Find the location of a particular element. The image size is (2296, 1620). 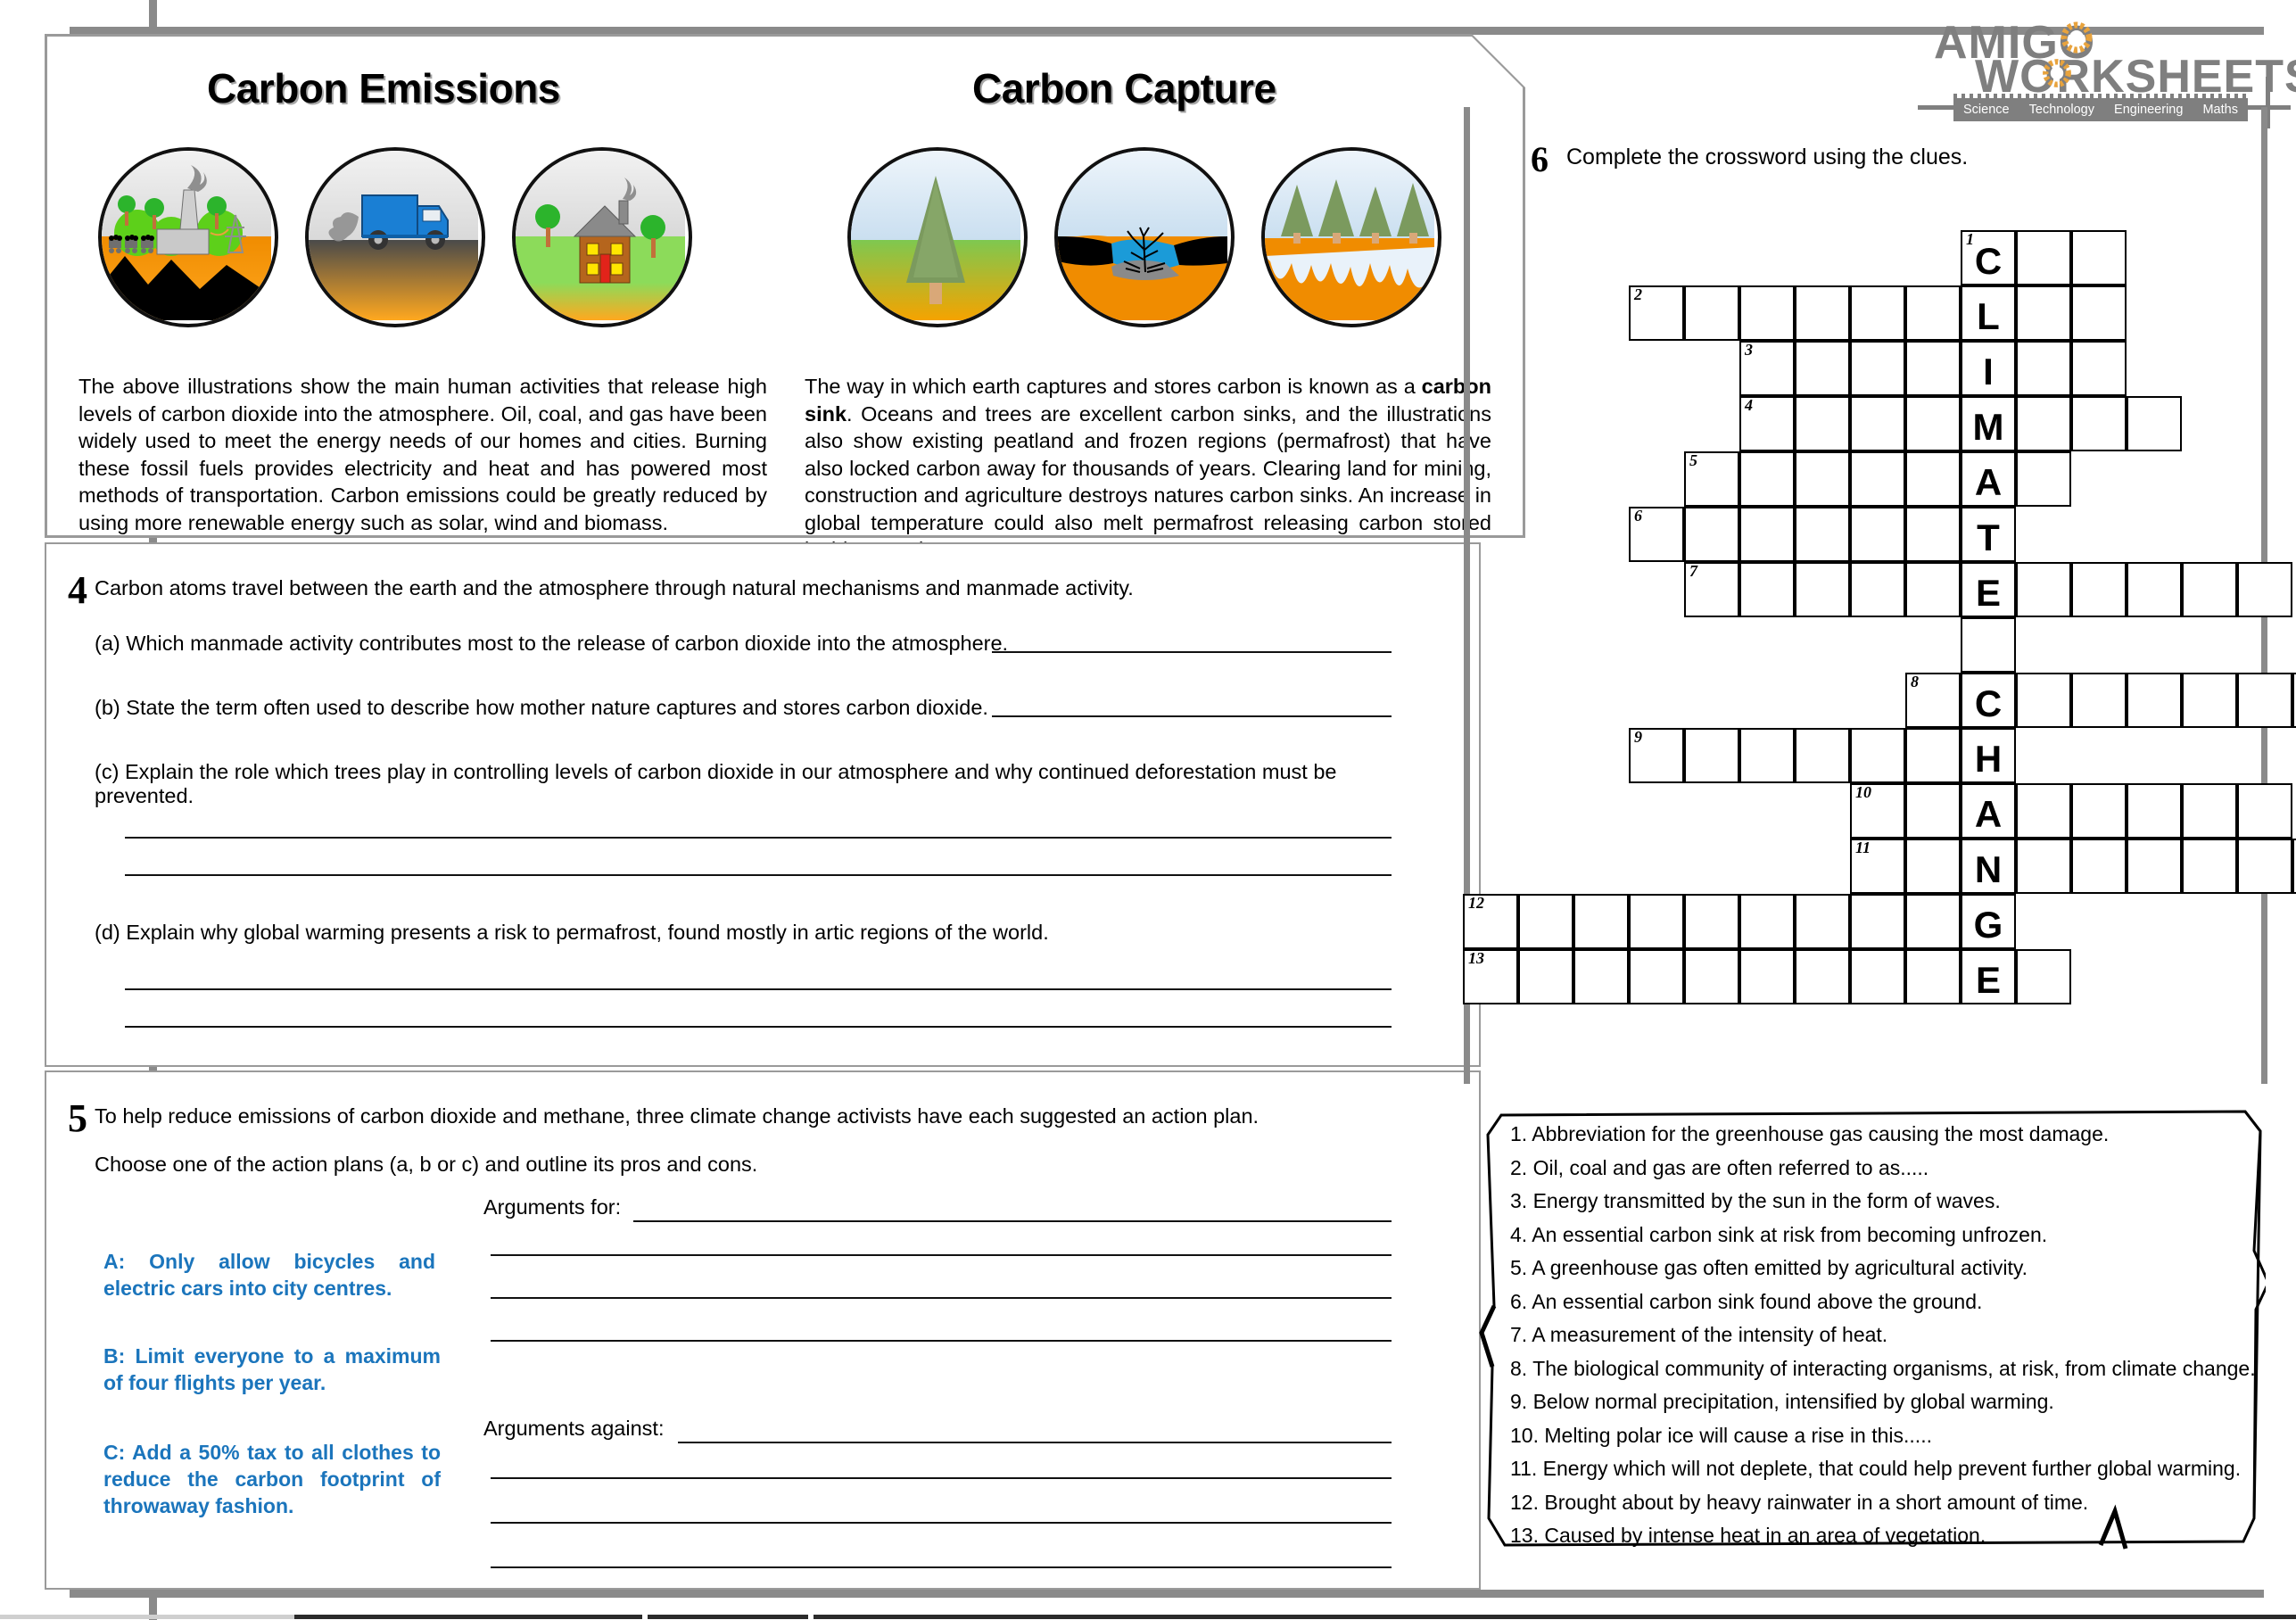

crossword-cell: 2 is located at coordinates (1656, 313).